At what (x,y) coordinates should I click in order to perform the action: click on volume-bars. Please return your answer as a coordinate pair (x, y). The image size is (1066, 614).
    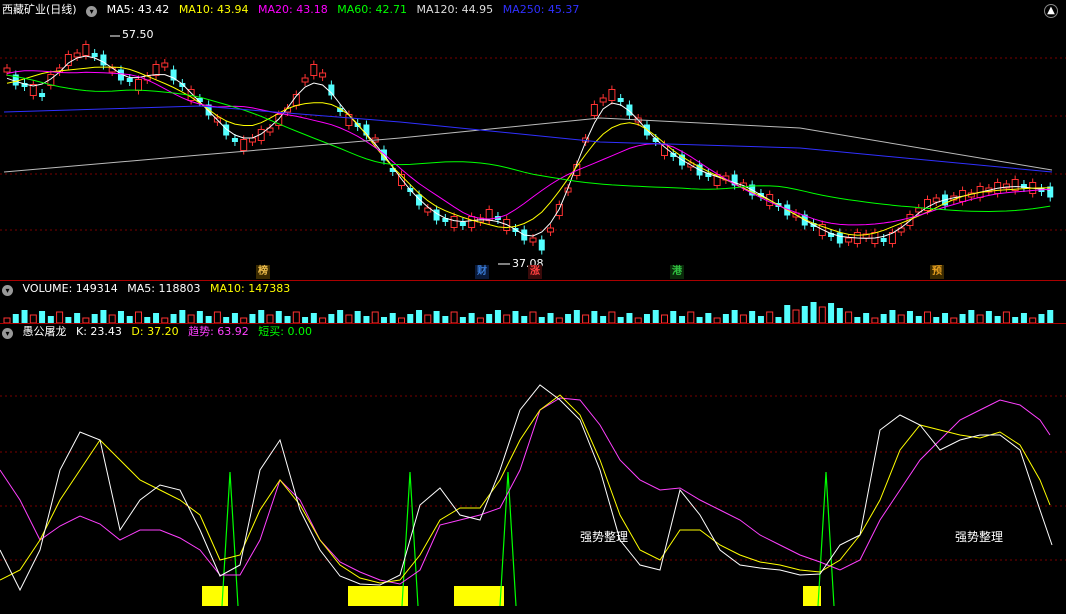
    Looking at the image, I should click on (528, 313).